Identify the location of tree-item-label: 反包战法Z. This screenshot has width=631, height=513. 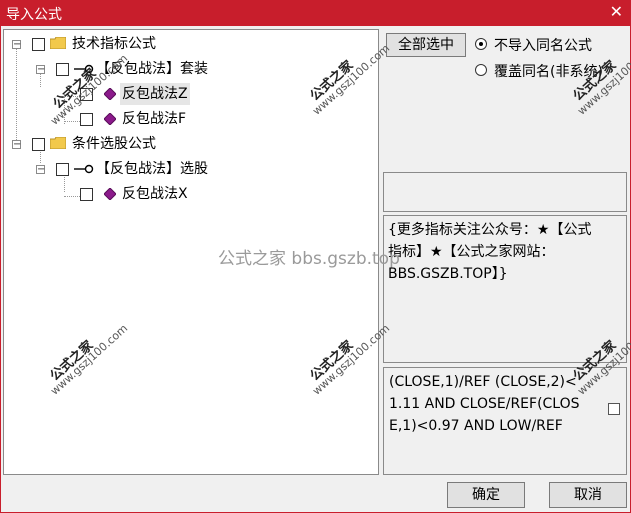
(155, 94).